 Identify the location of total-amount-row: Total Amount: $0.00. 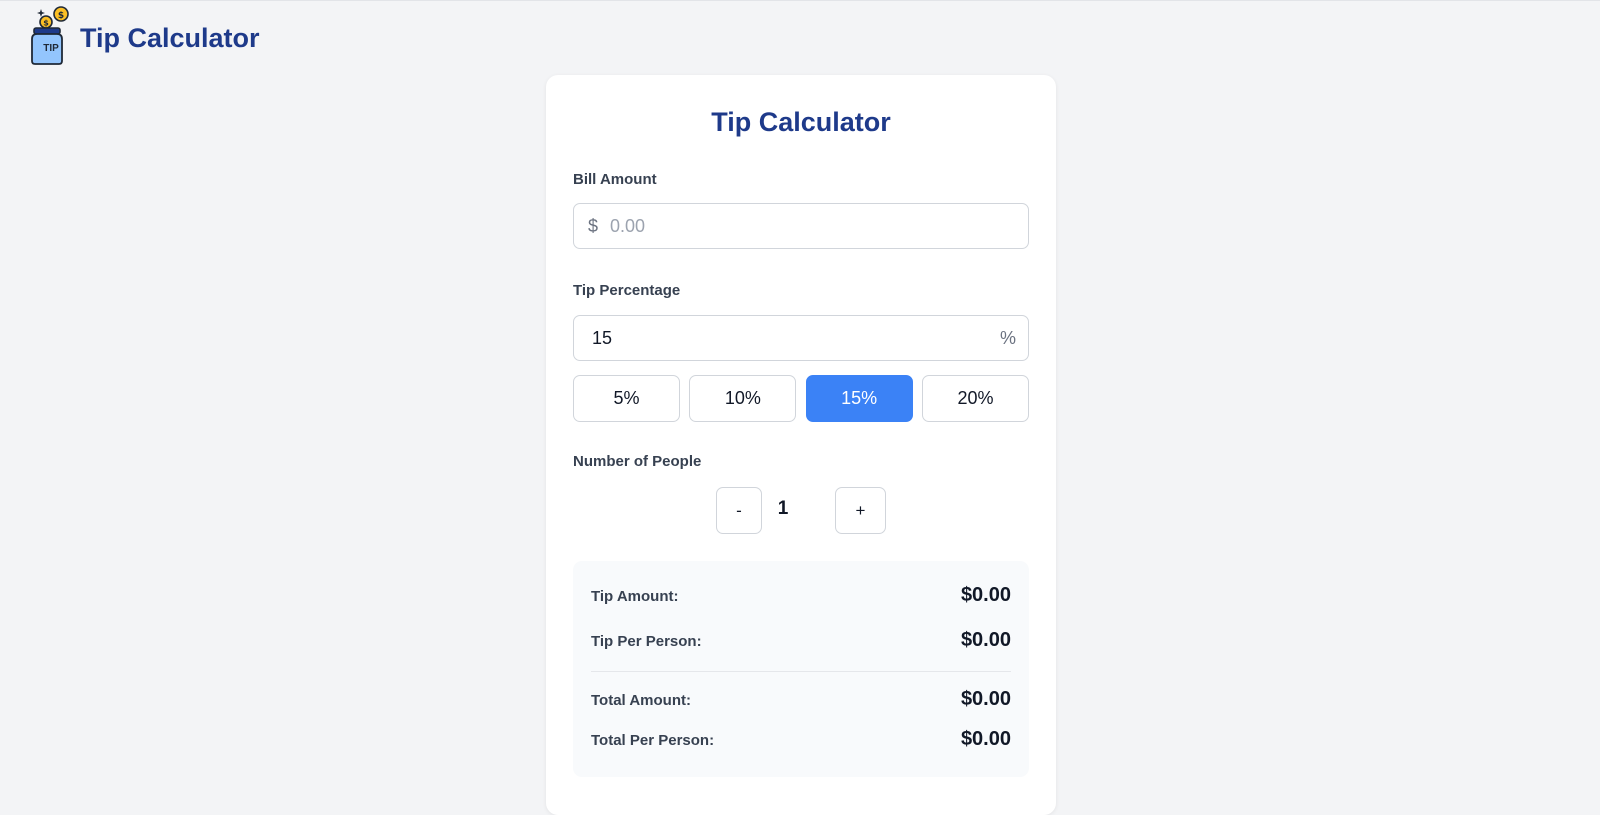
(801, 701).